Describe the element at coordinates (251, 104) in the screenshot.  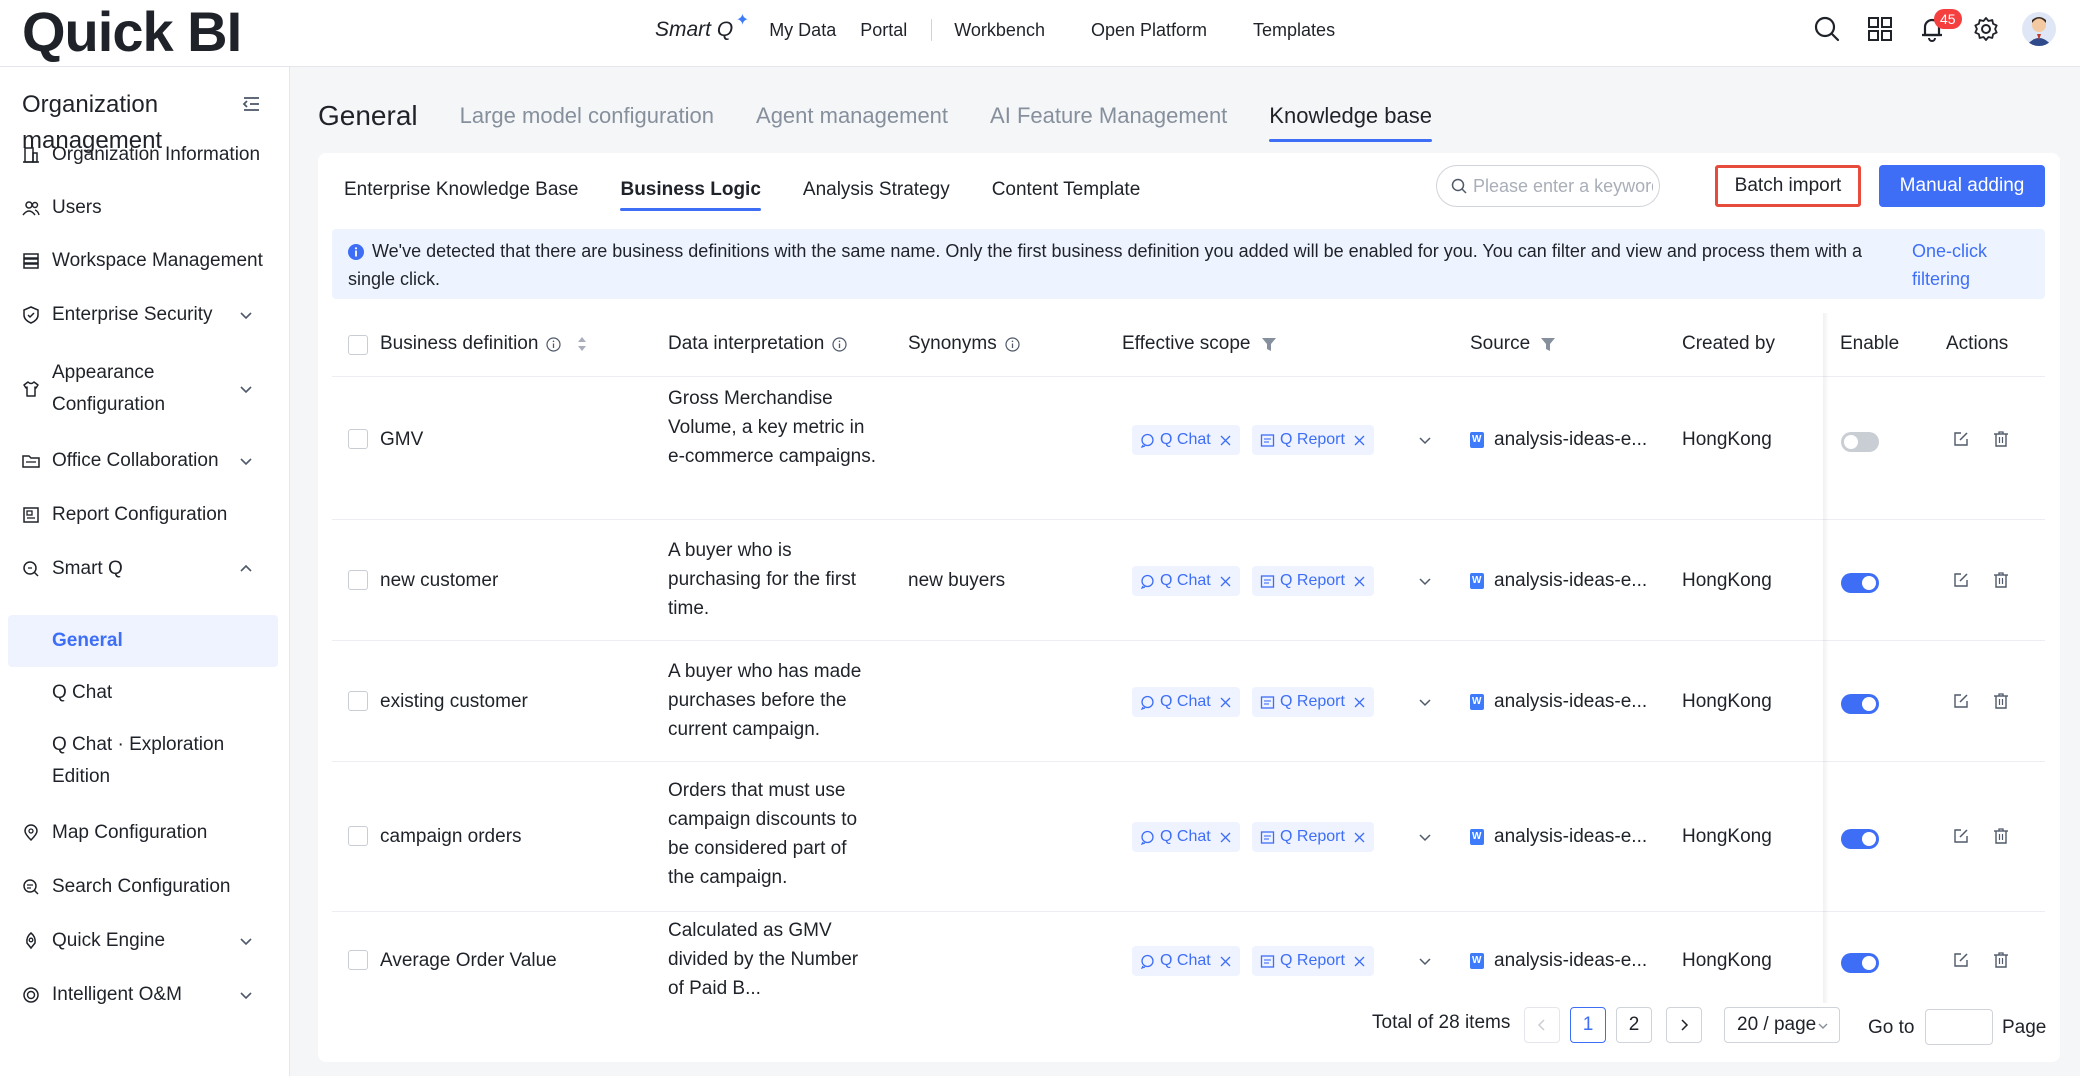
I see `collapse-sidebar-icon` at that location.